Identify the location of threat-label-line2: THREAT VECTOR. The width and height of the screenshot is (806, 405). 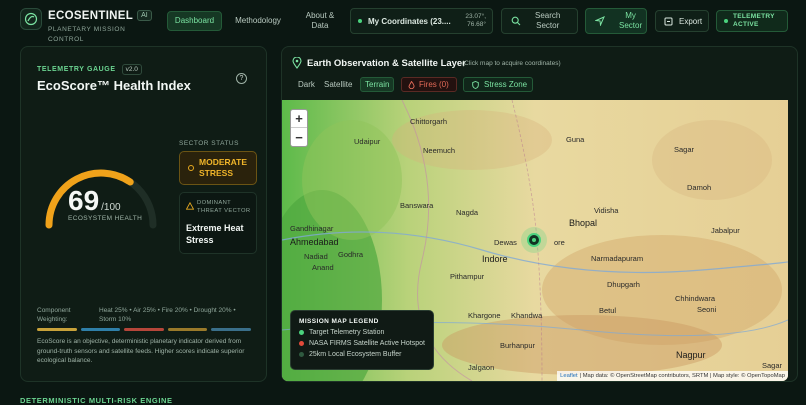
(224, 211).